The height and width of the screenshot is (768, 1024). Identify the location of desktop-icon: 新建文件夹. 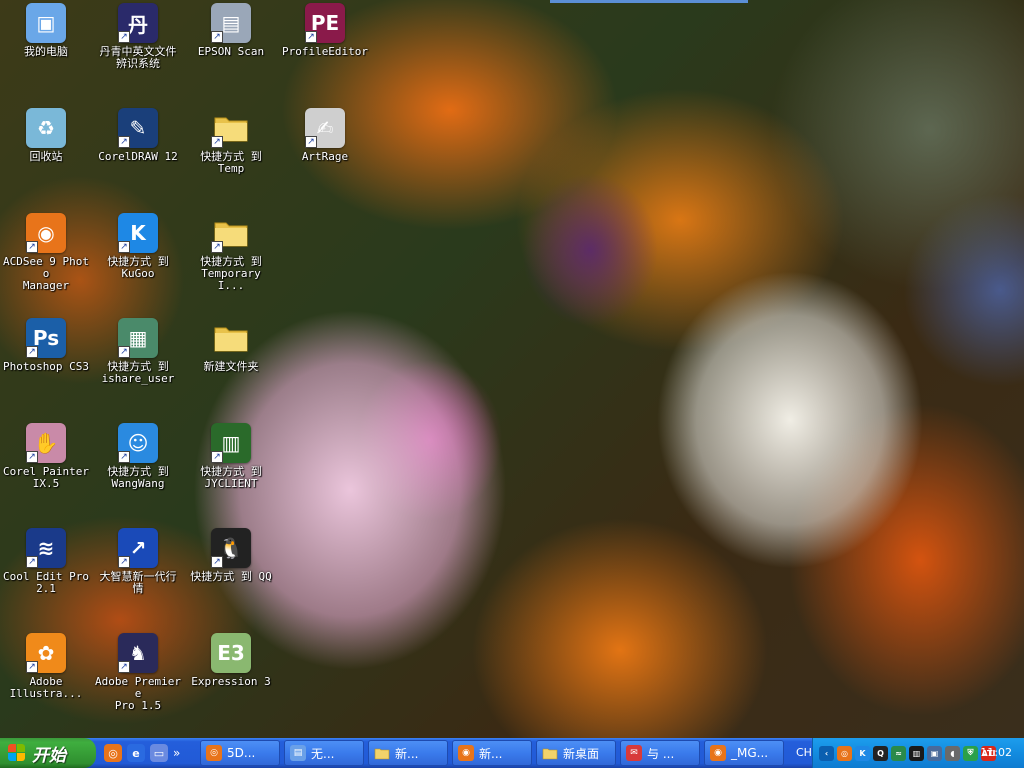
(231, 345).